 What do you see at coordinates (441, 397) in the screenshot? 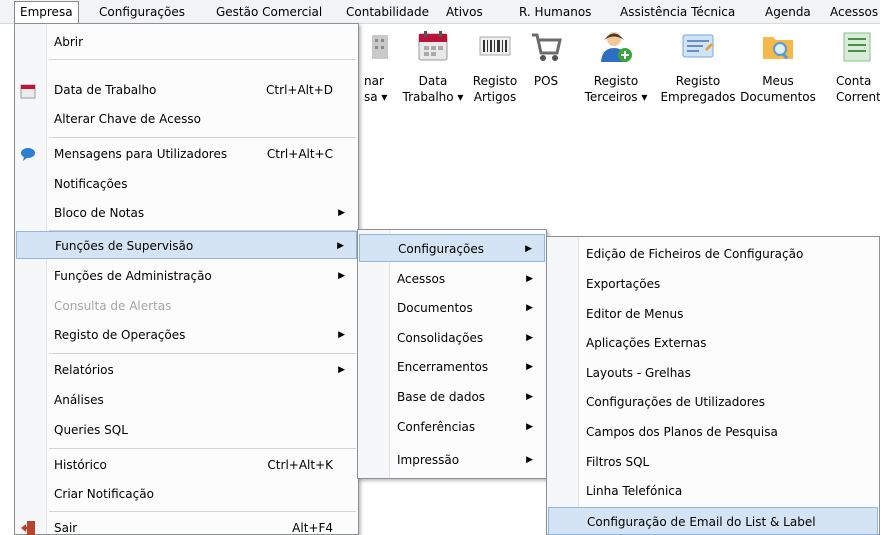
I see `menu-item-label: Base de dados` at bounding box center [441, 397].